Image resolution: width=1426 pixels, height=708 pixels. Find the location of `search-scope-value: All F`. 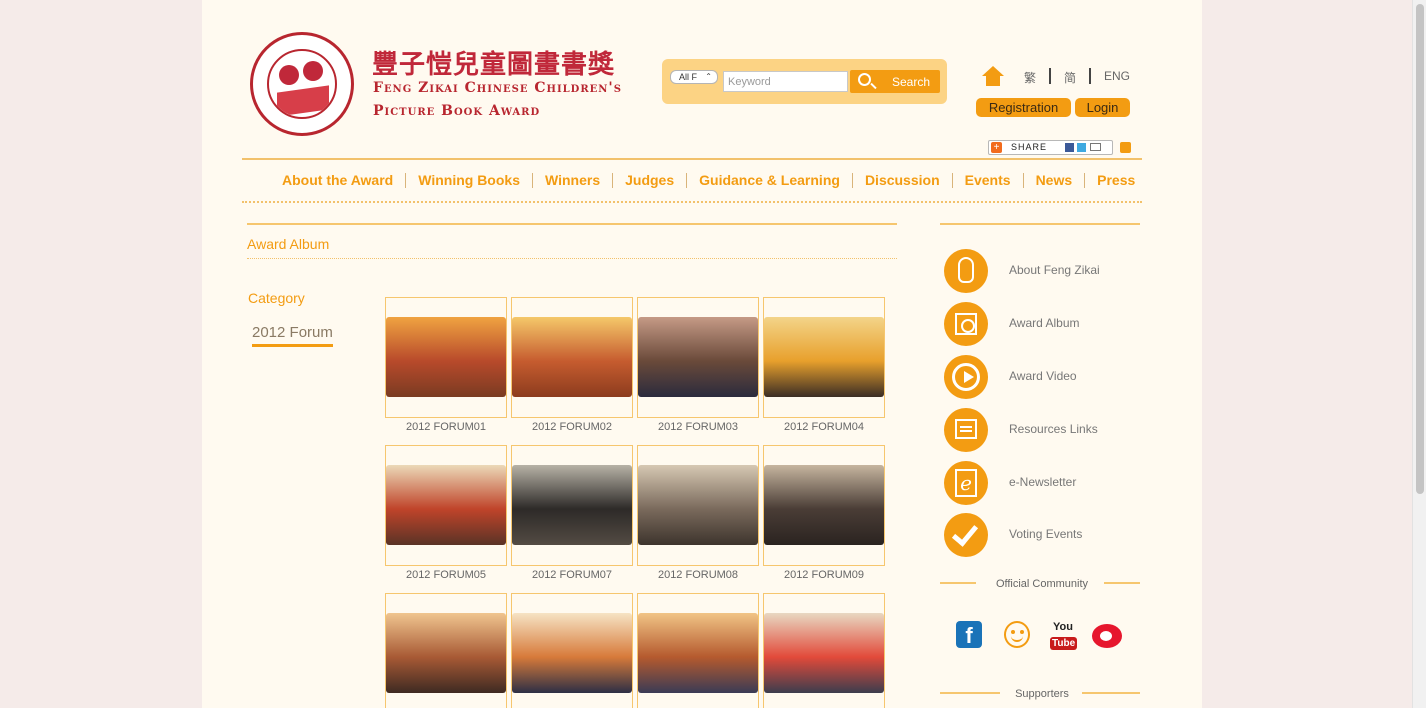

search-scope-value: All F is located at coordinates (688, 77).